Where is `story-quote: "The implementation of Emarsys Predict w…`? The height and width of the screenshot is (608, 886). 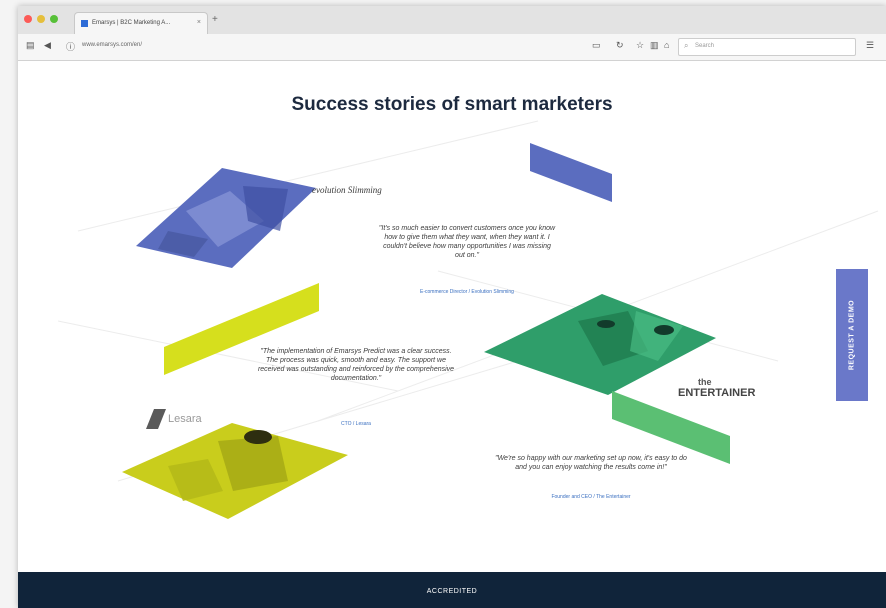 story-quote: "The implementation of Emarsys Predict w… is located at coordinates (356, 365).